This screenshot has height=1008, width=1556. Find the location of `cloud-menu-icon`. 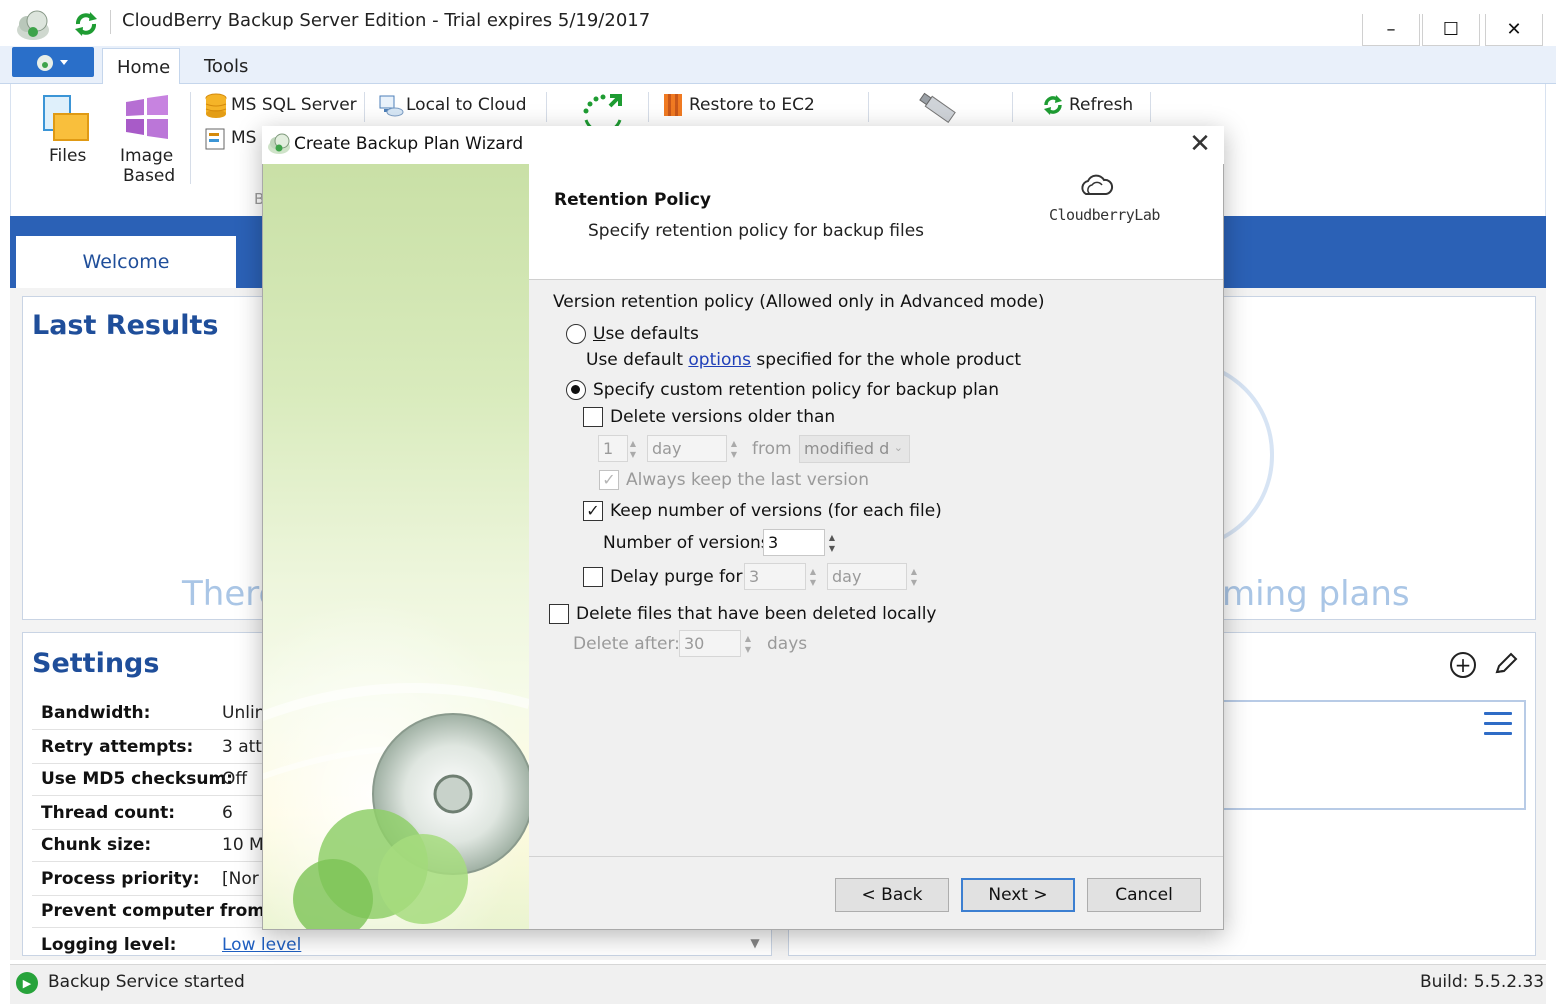

cloud-menu-icon is located at coordinates (52, 63).